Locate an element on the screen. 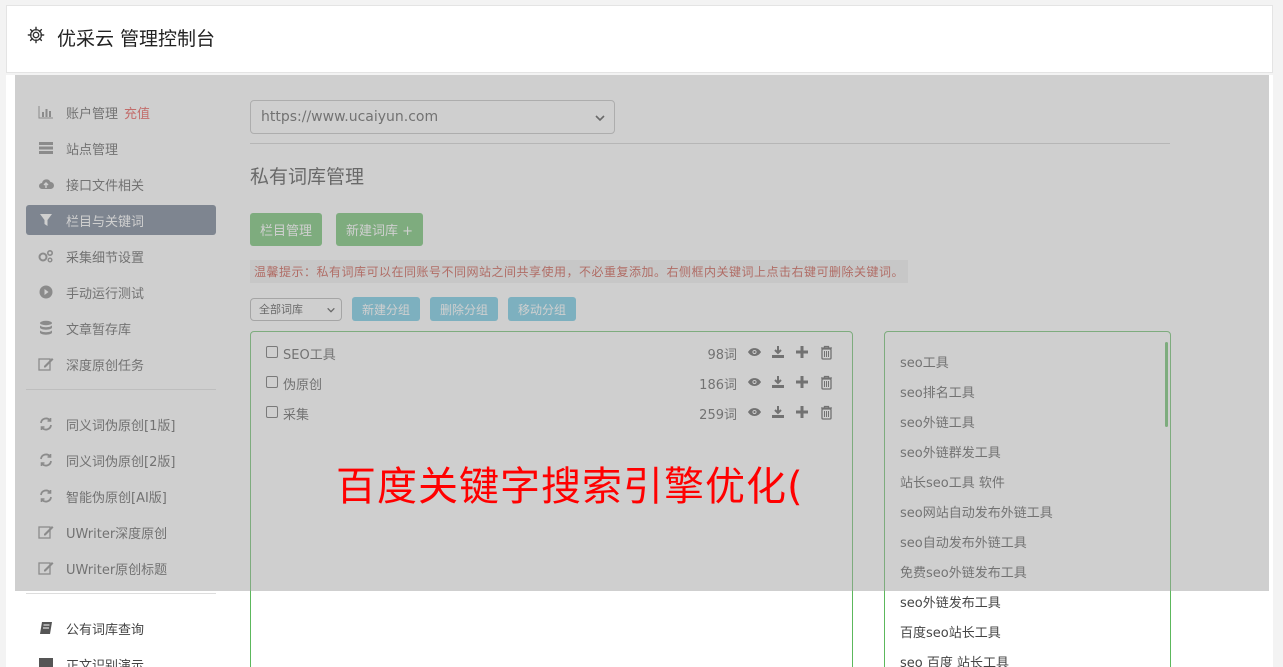 This screenshot has width=1283, height=667. keyword-item: 免费seo外链发布工具 is located at coordinates (1027, 571).